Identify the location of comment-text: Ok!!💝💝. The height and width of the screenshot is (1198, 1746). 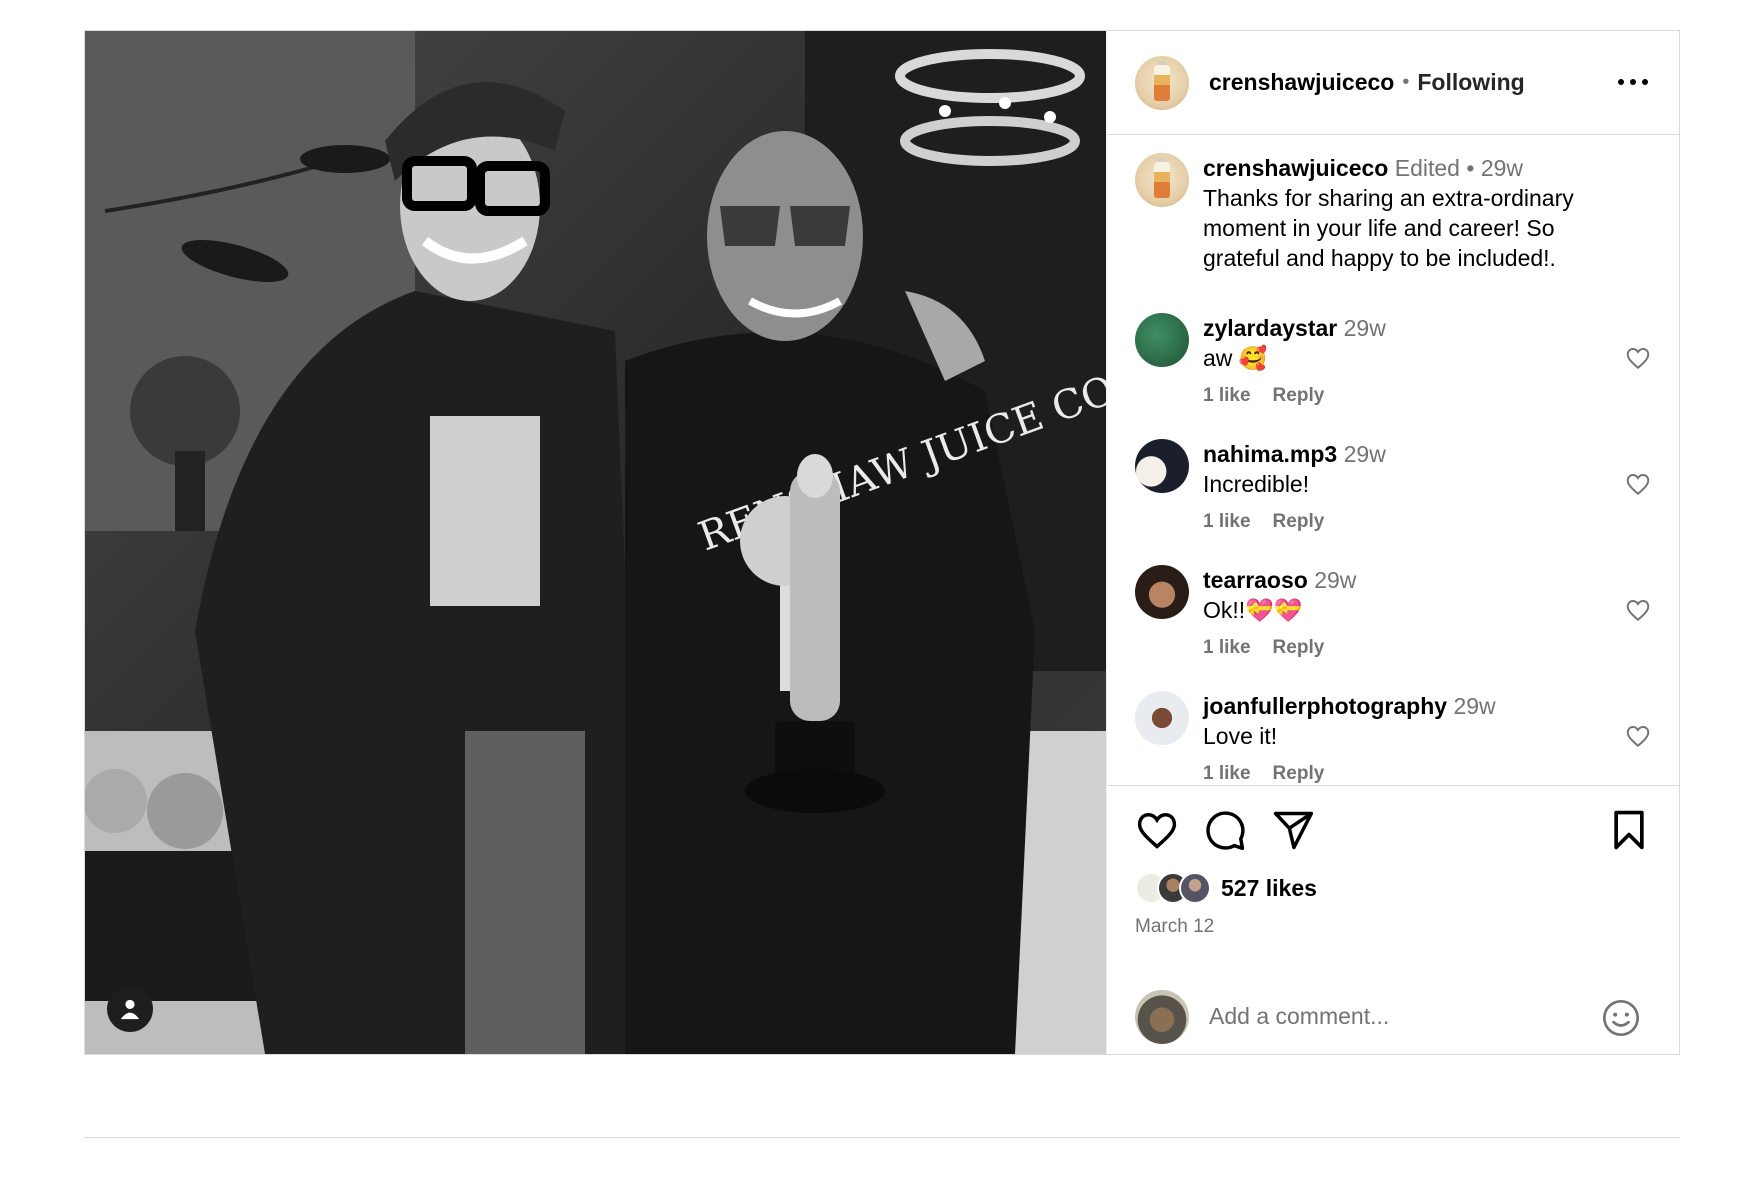
(1253, 610).